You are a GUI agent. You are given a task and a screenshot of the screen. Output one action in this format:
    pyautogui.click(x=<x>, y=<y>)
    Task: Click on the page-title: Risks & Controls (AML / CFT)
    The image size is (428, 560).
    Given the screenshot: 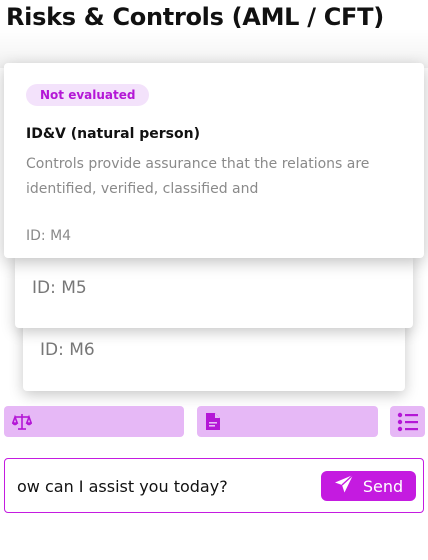 What is the action you would take?
    pyautogui.click(x=195, y=17)
    